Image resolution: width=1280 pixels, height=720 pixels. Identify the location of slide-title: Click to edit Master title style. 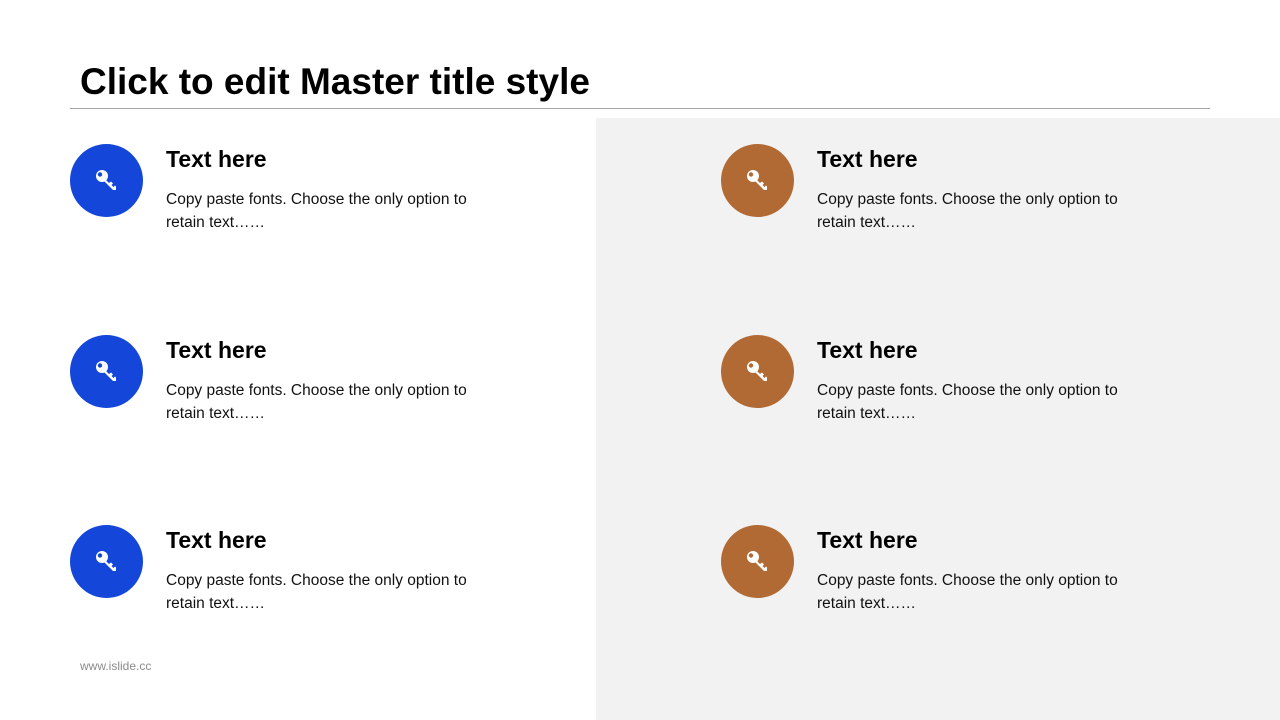
(335, 82).